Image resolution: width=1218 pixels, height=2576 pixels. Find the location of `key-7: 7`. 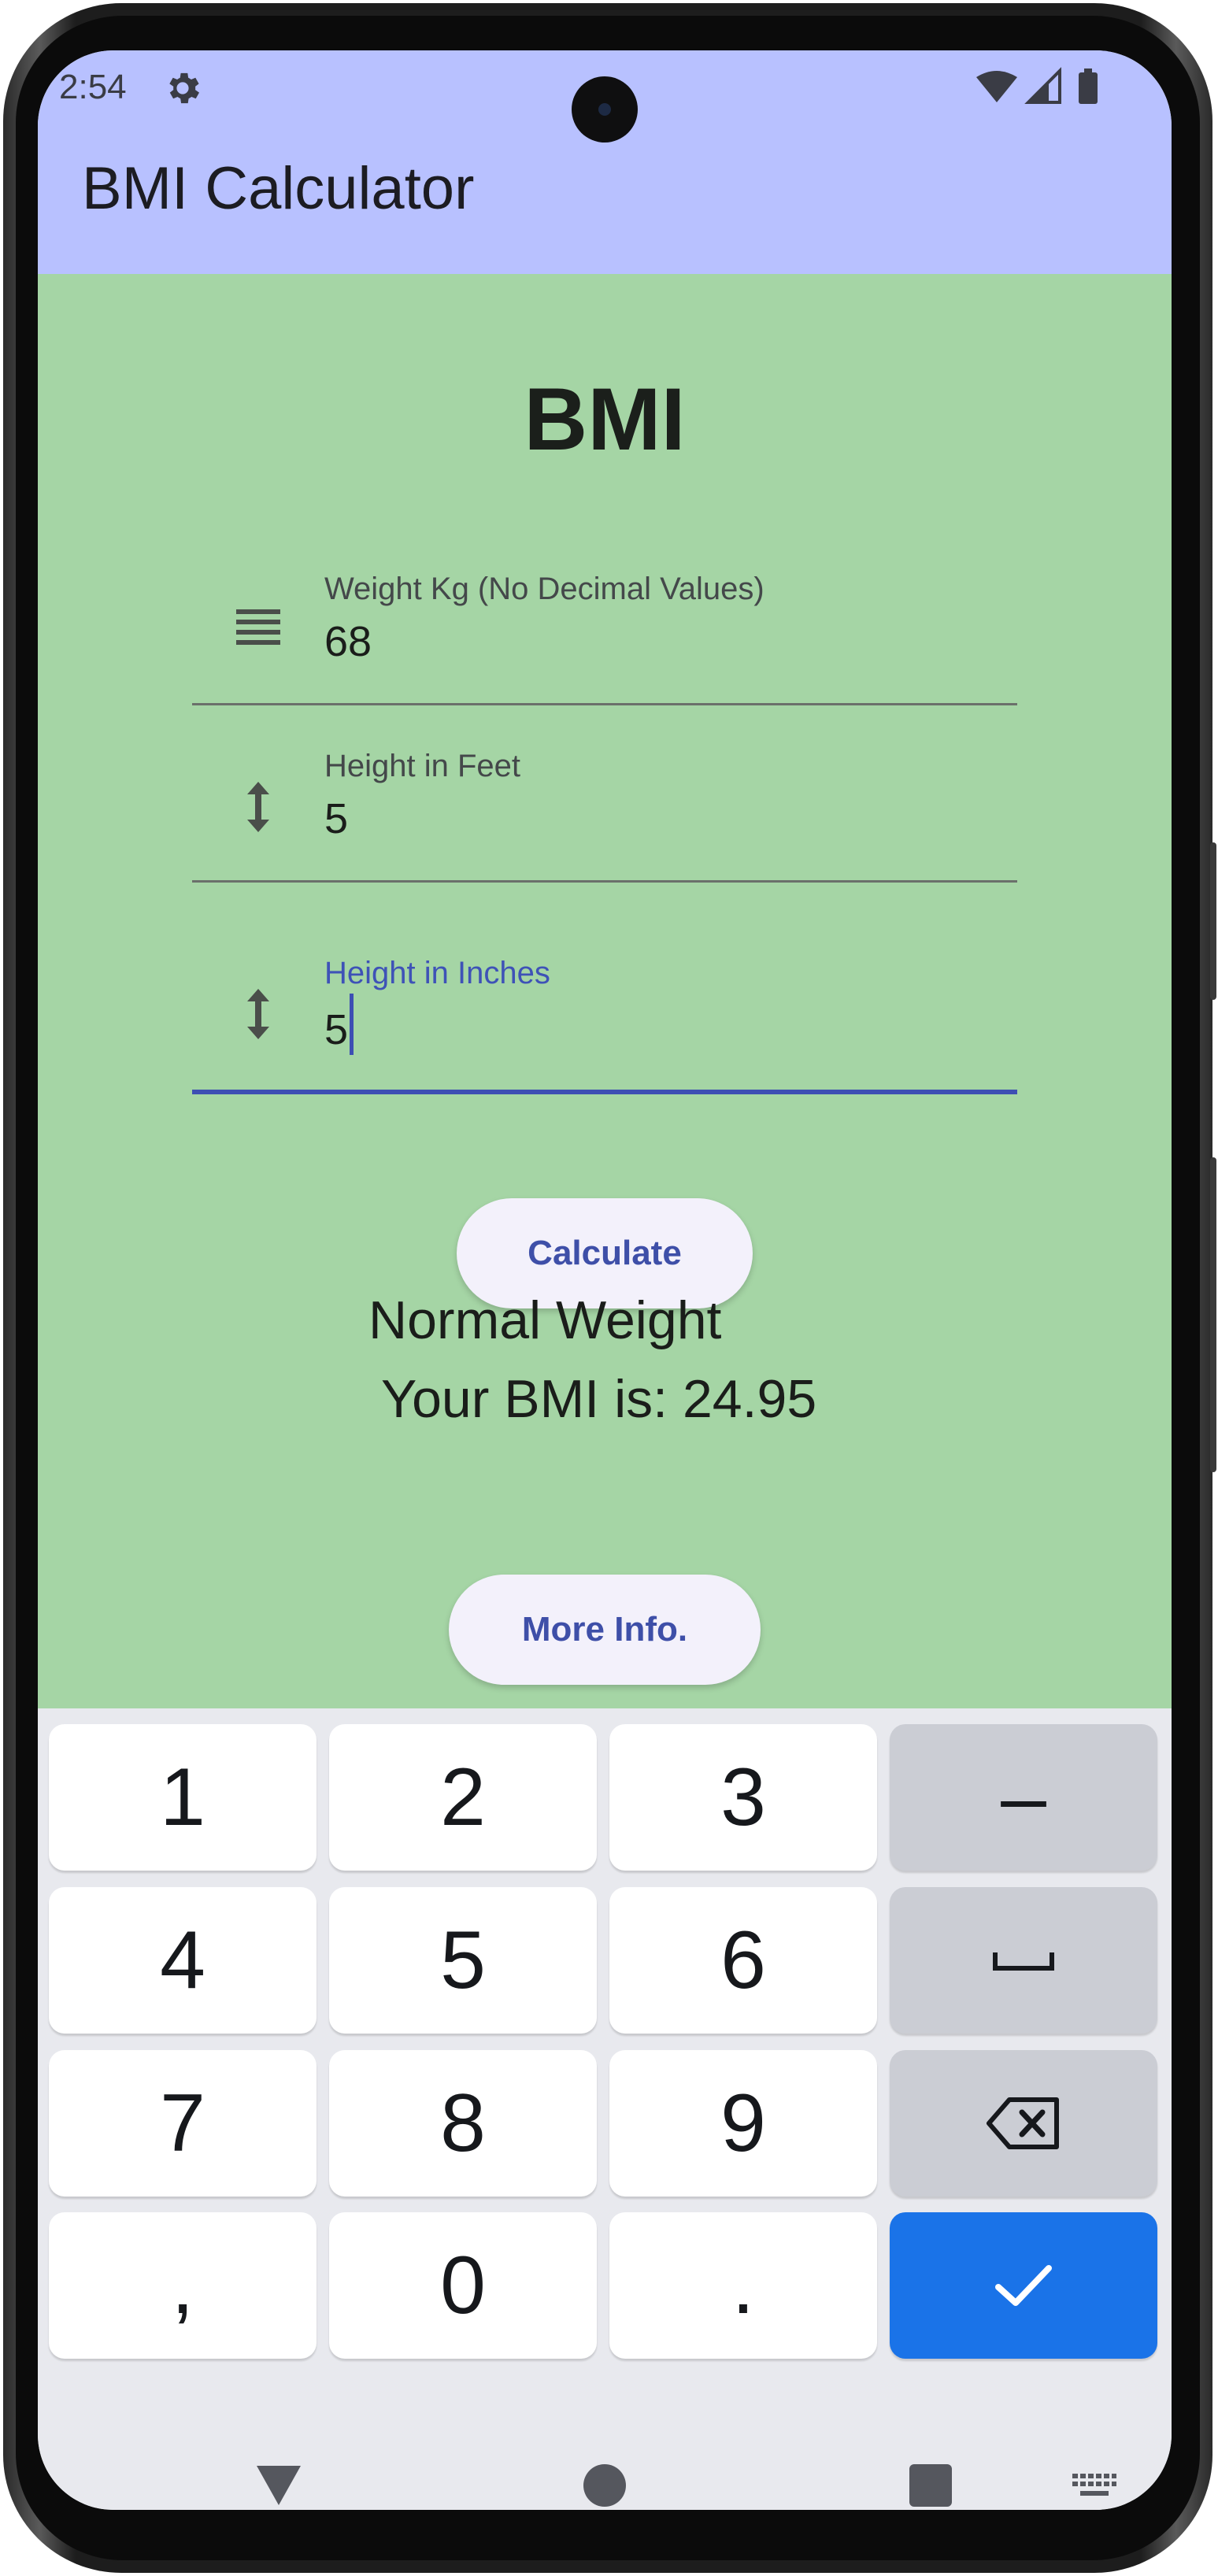

key-7: 7 is located at coordinates (183, 2123).